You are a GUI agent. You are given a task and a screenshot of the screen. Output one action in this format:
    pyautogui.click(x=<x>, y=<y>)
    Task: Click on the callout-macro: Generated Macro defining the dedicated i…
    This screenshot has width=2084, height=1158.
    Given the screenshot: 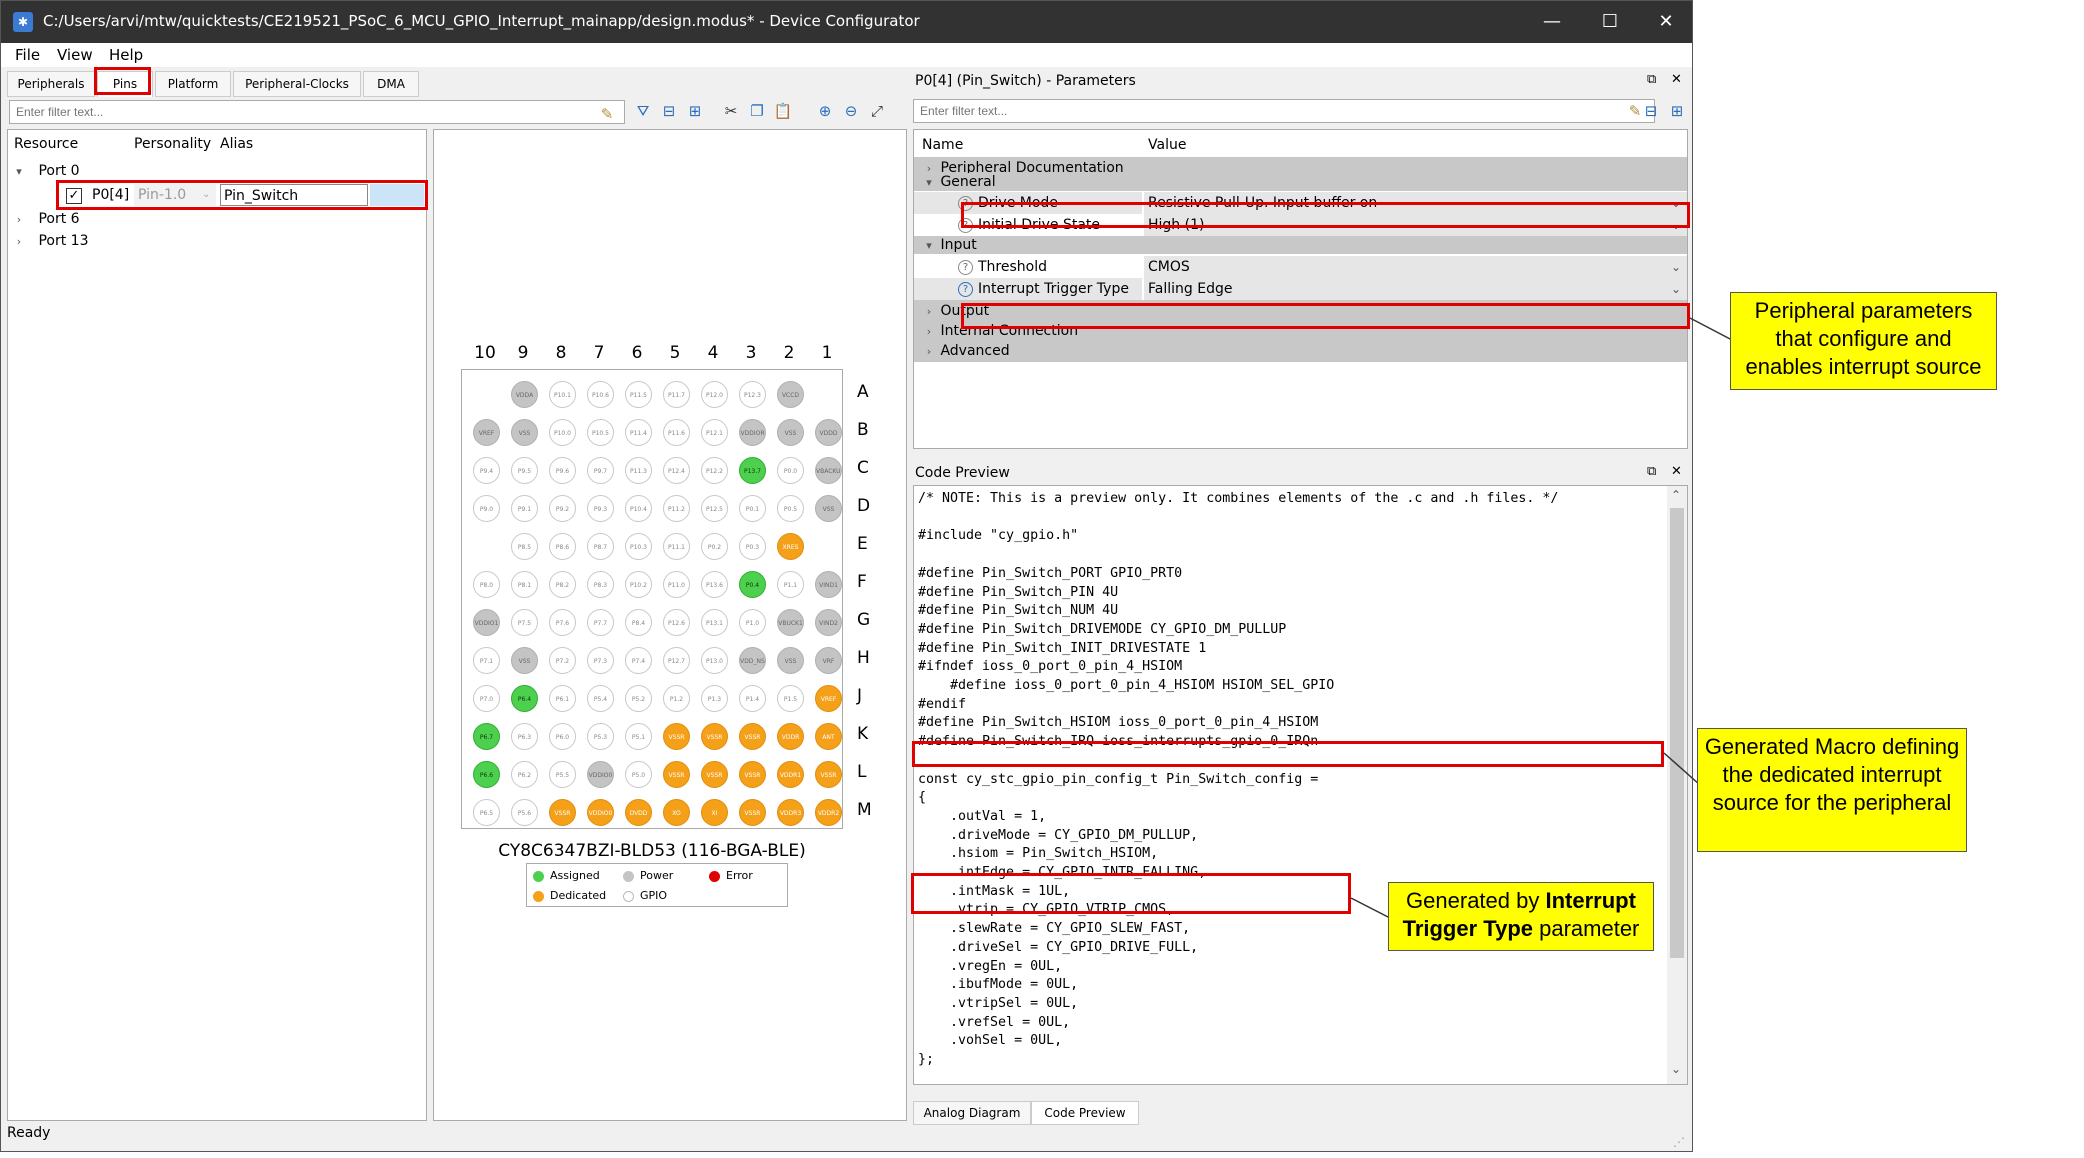 What is the action you would take?
    pyautogui.click(x=1832, y=790)
    